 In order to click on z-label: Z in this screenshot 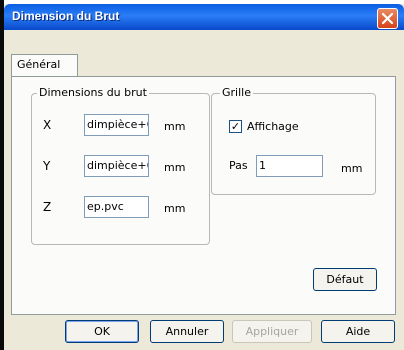, I will do `click(47, 207)`.